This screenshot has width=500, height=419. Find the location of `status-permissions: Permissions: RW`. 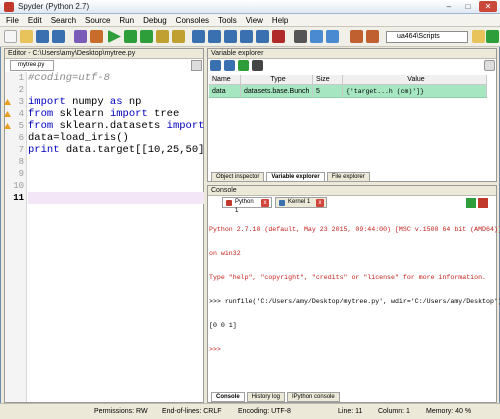

status-permissions: Permissions: RW is located at coordinates (121, 411).